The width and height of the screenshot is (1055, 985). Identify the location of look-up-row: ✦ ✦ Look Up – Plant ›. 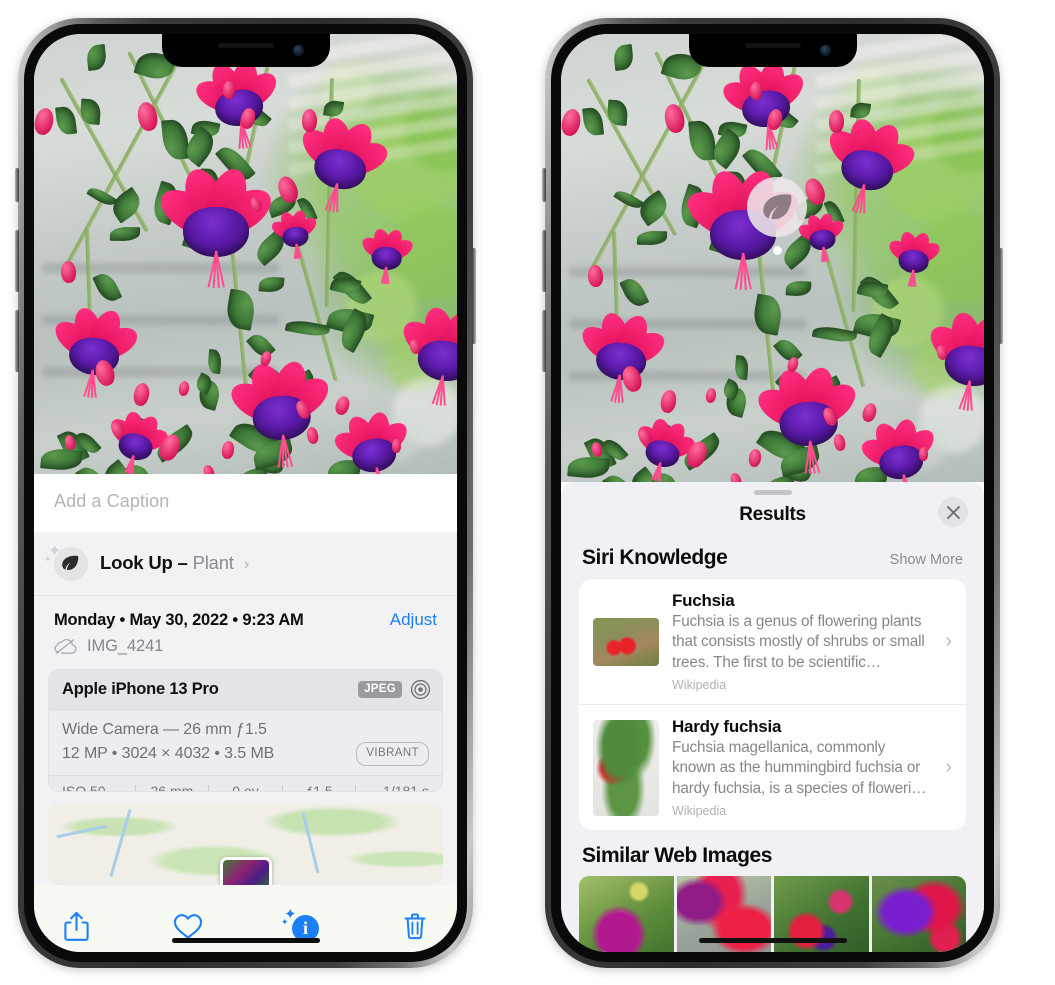
(245, 564).